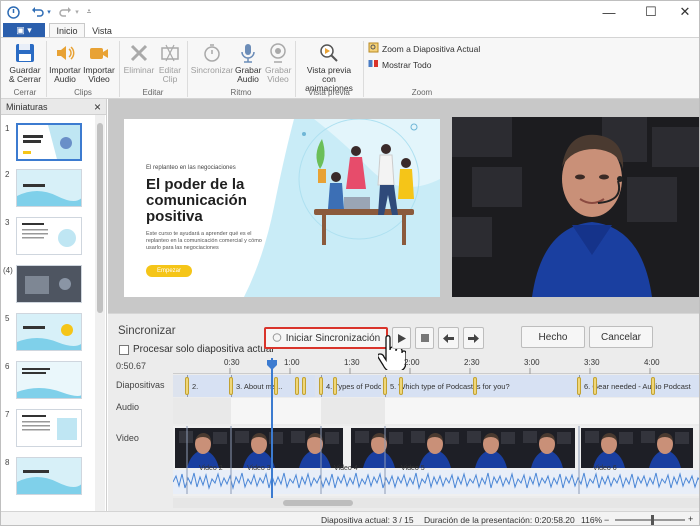 Image resolution: width=700 pixels, height=526 pixels. What do you see at coordinates (7, 128) in the screenshot?
I see `thumbnail-number: 1` at bounding box center [7, 128].